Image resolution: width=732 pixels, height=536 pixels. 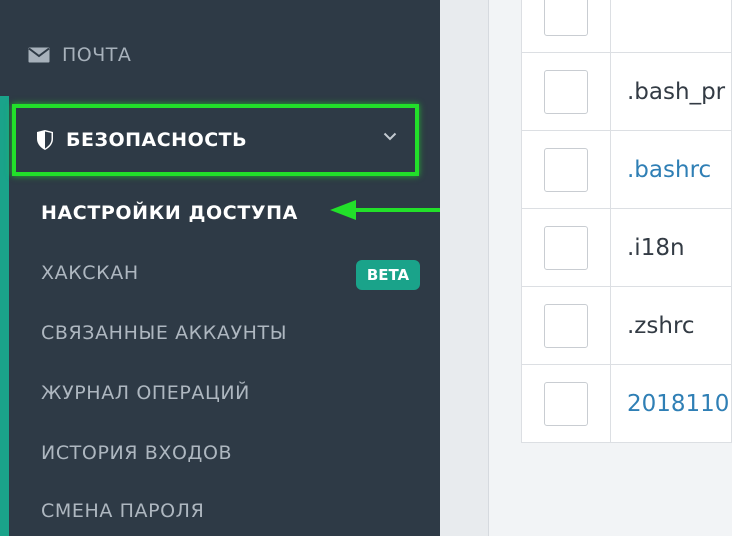 I want to click on table-row: 2018110, so click(x=626, y=403).